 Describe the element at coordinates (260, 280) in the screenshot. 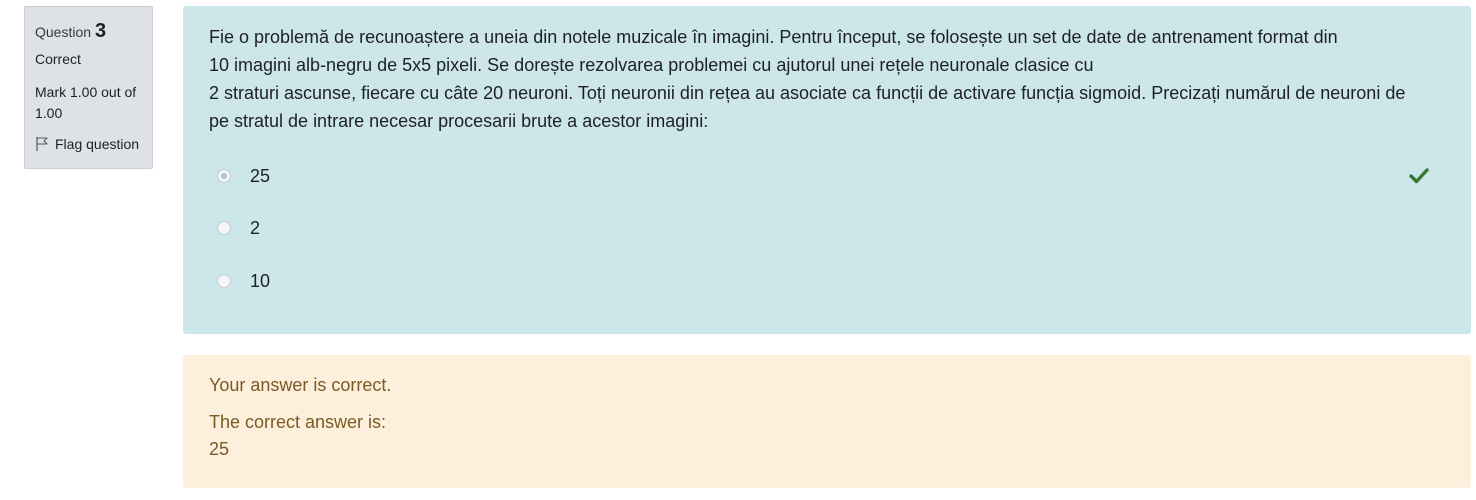

I see `answer-label-3: 10` at that location.